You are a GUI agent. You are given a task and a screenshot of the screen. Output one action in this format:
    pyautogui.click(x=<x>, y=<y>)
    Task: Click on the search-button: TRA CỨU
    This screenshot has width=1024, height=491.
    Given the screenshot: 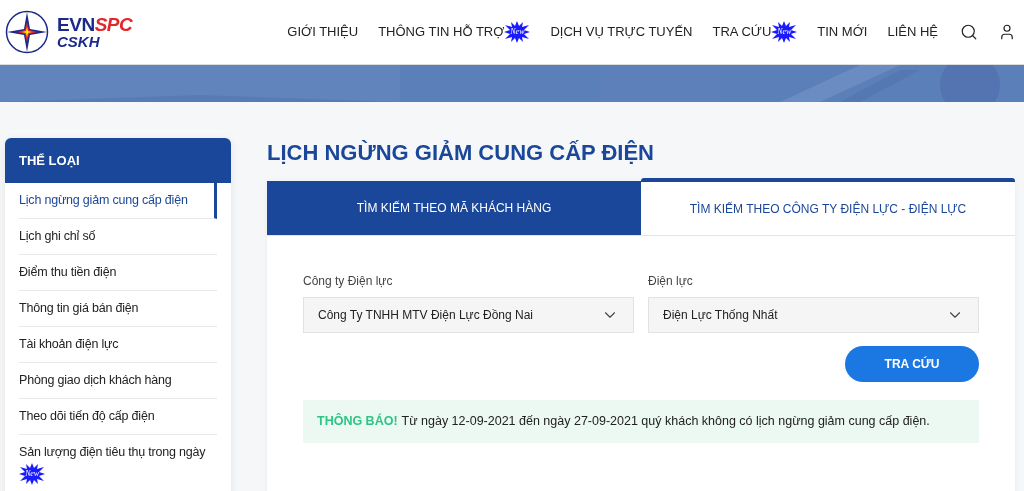 What is the action you would take?
    pyautogui.click(x=912, y=364)
    